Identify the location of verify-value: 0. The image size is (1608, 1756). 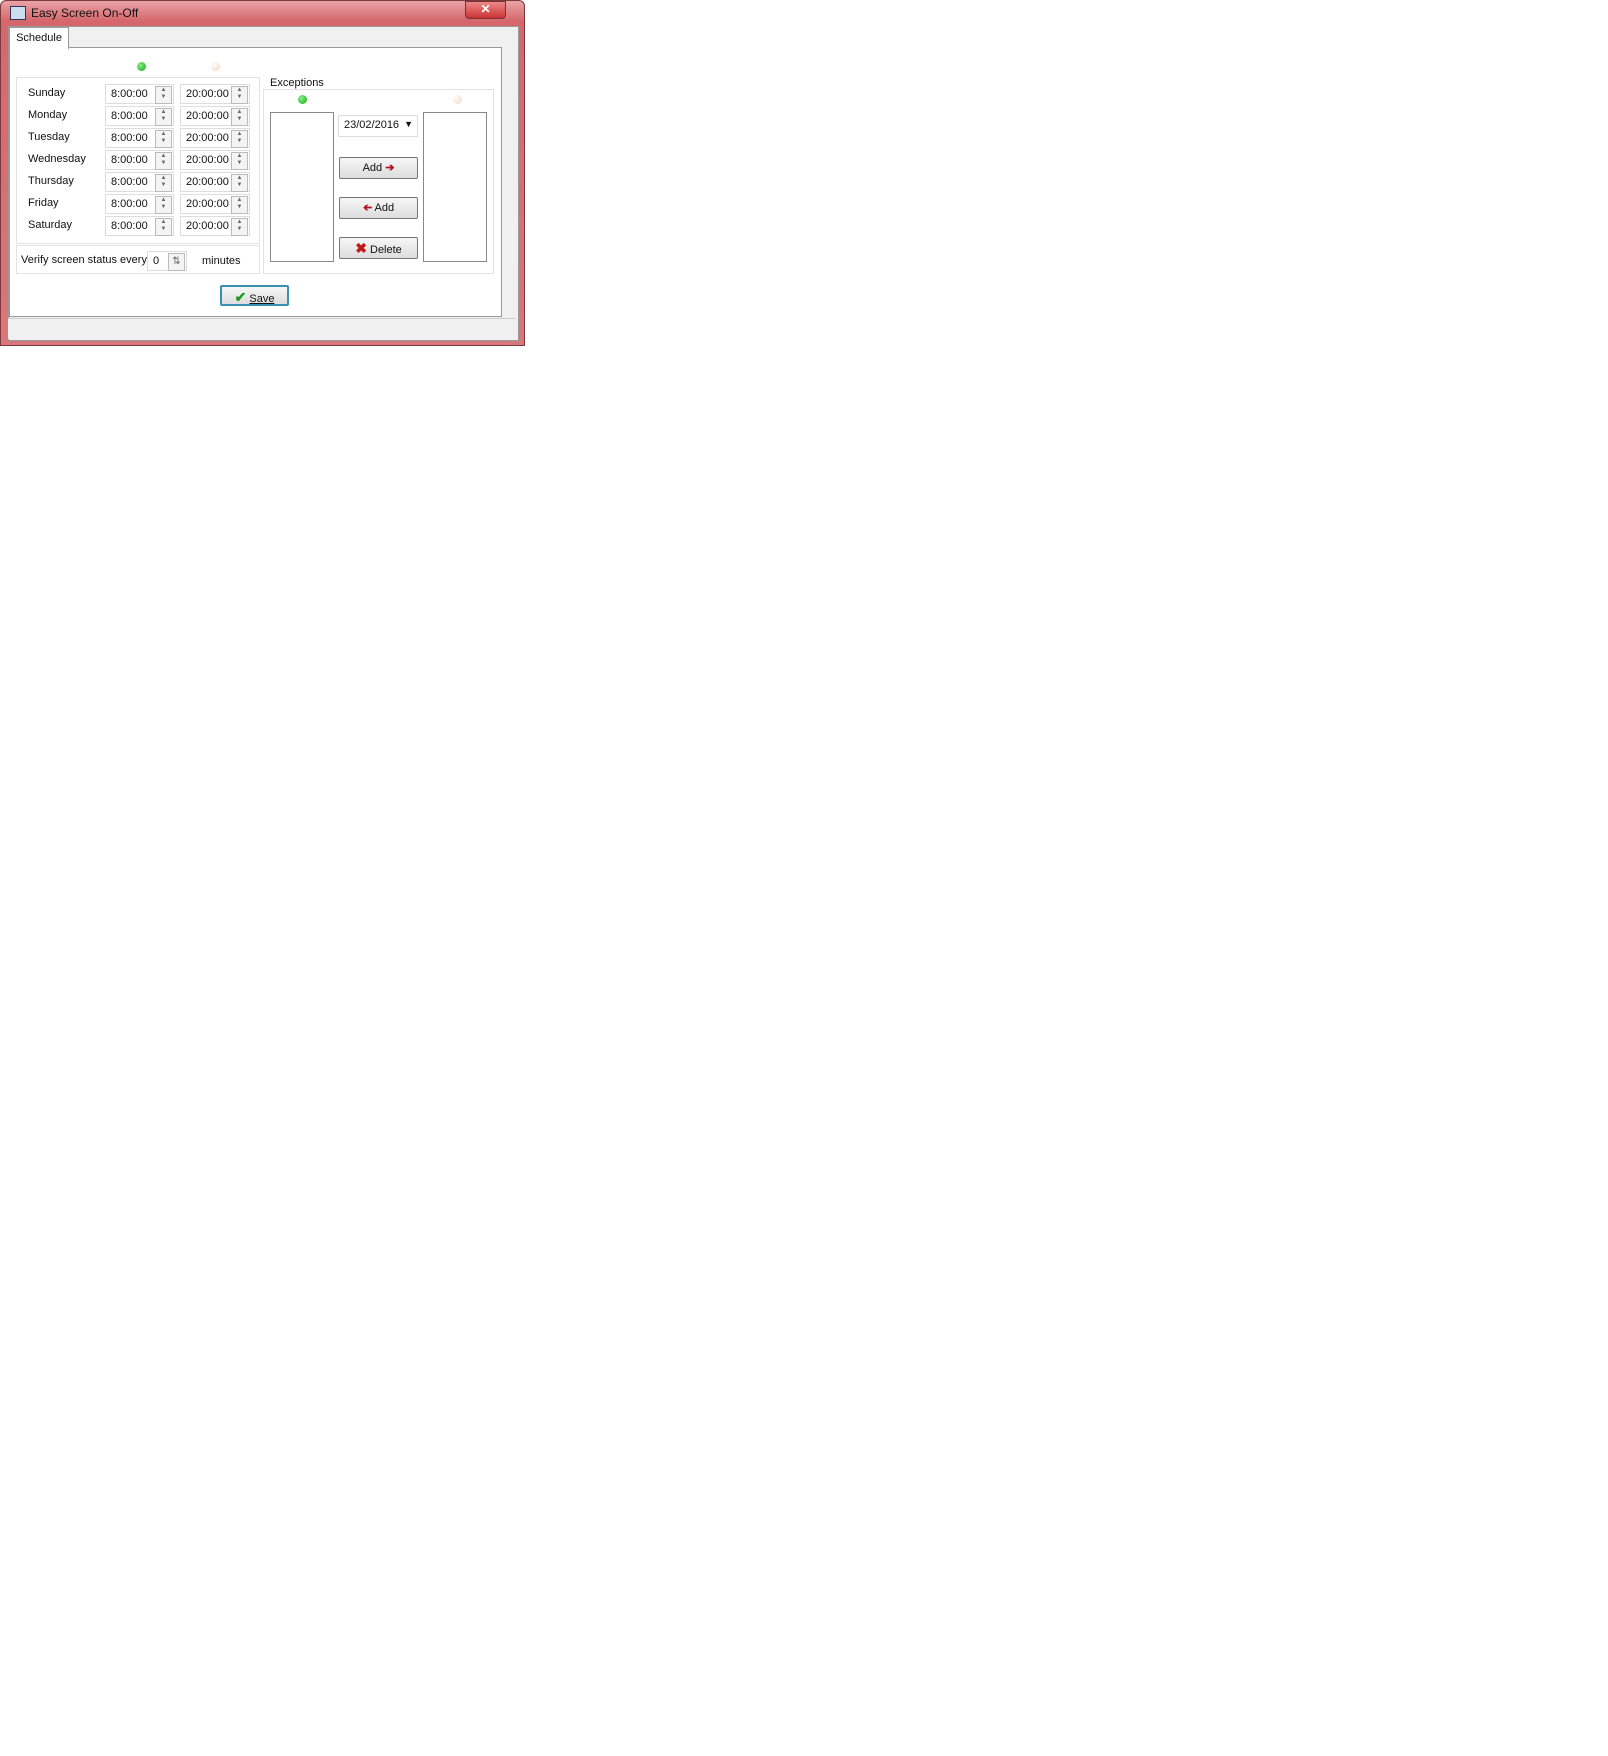
(156, 261).